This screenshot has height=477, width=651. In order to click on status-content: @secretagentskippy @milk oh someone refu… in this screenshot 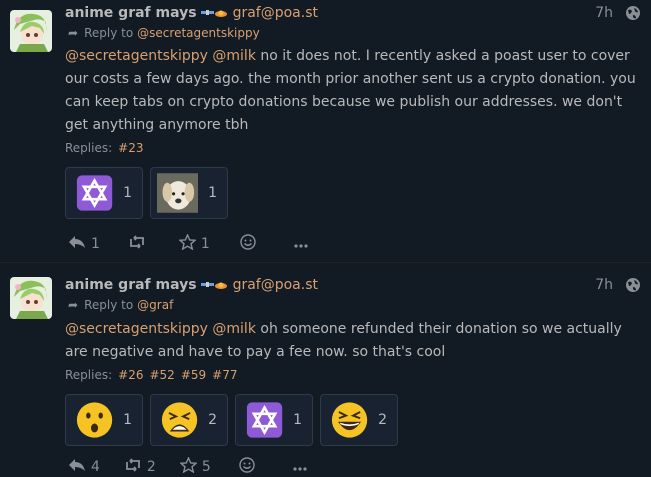, I will do `click(352, 341)`.